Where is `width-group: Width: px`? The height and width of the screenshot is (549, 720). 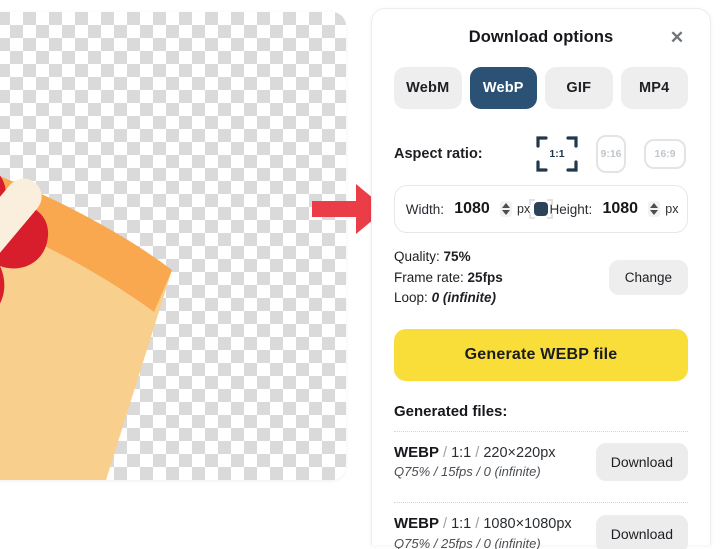 width-group: Width: px is located at coordinates (468, 209).